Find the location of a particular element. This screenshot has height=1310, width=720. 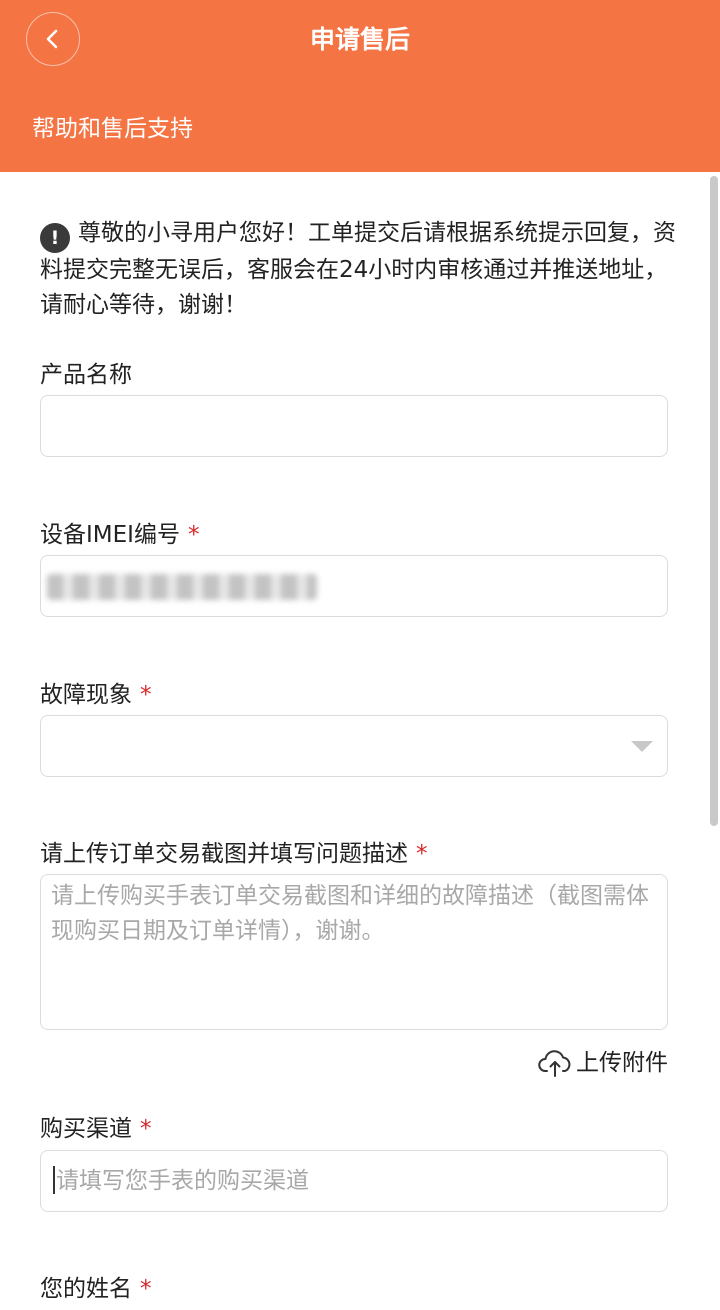

redacted-imei-value is located at coordinates (182, 587).